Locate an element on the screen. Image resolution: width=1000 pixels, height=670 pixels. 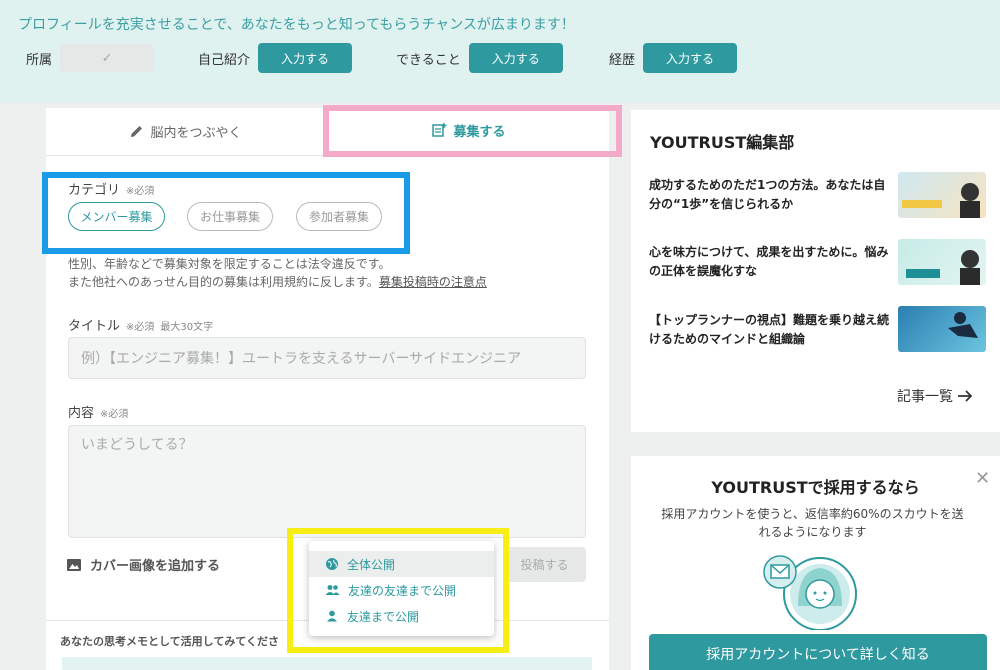
profile-item-career: 経歴 入力する is located at coordinates (673, 58).